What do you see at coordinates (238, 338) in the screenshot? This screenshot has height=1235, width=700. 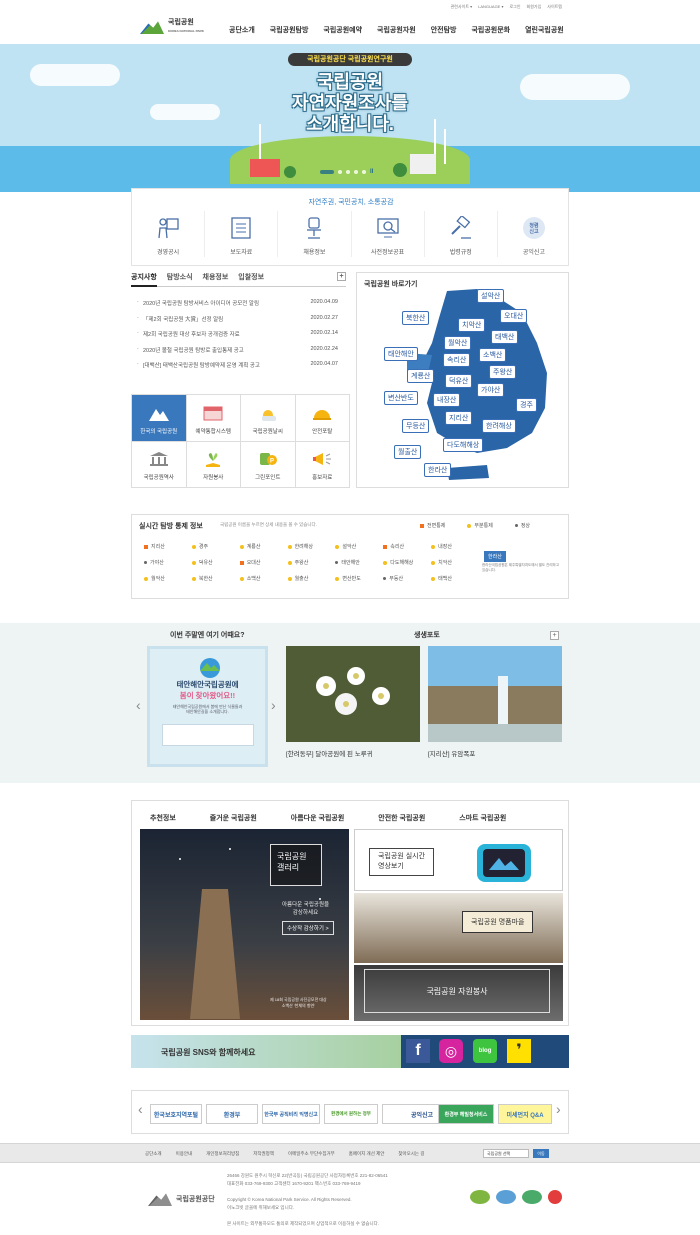 I see `notice-item: 제2회 국립공원 대상 후보자 공개검증 자료2020.02.14` at bounding box center [238, 338].